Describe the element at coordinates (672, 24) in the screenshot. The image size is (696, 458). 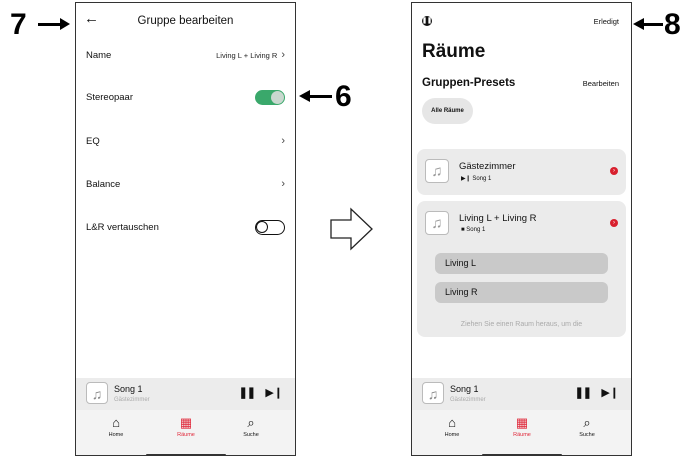
I see `callout-8: 8` at that location.